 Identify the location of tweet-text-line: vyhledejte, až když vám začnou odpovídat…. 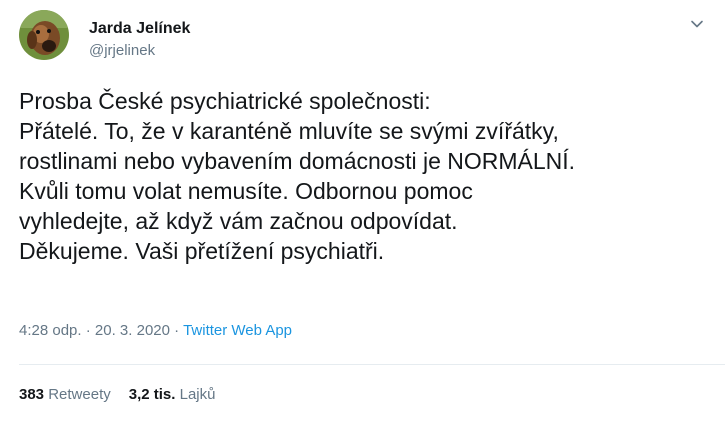
(238, 221).